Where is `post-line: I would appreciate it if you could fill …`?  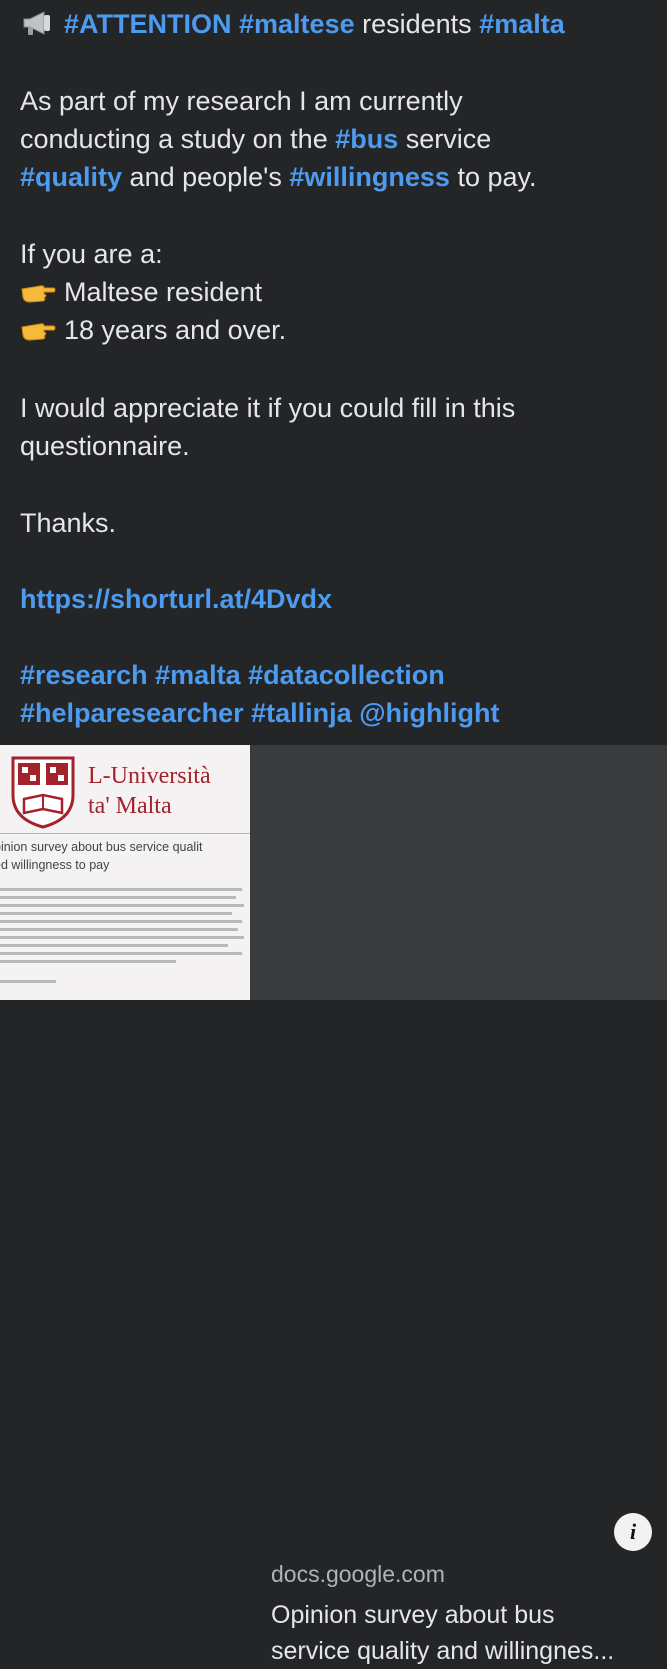
post-line: I would appreciate it if you could fill … is located at coordinates (268, 408).